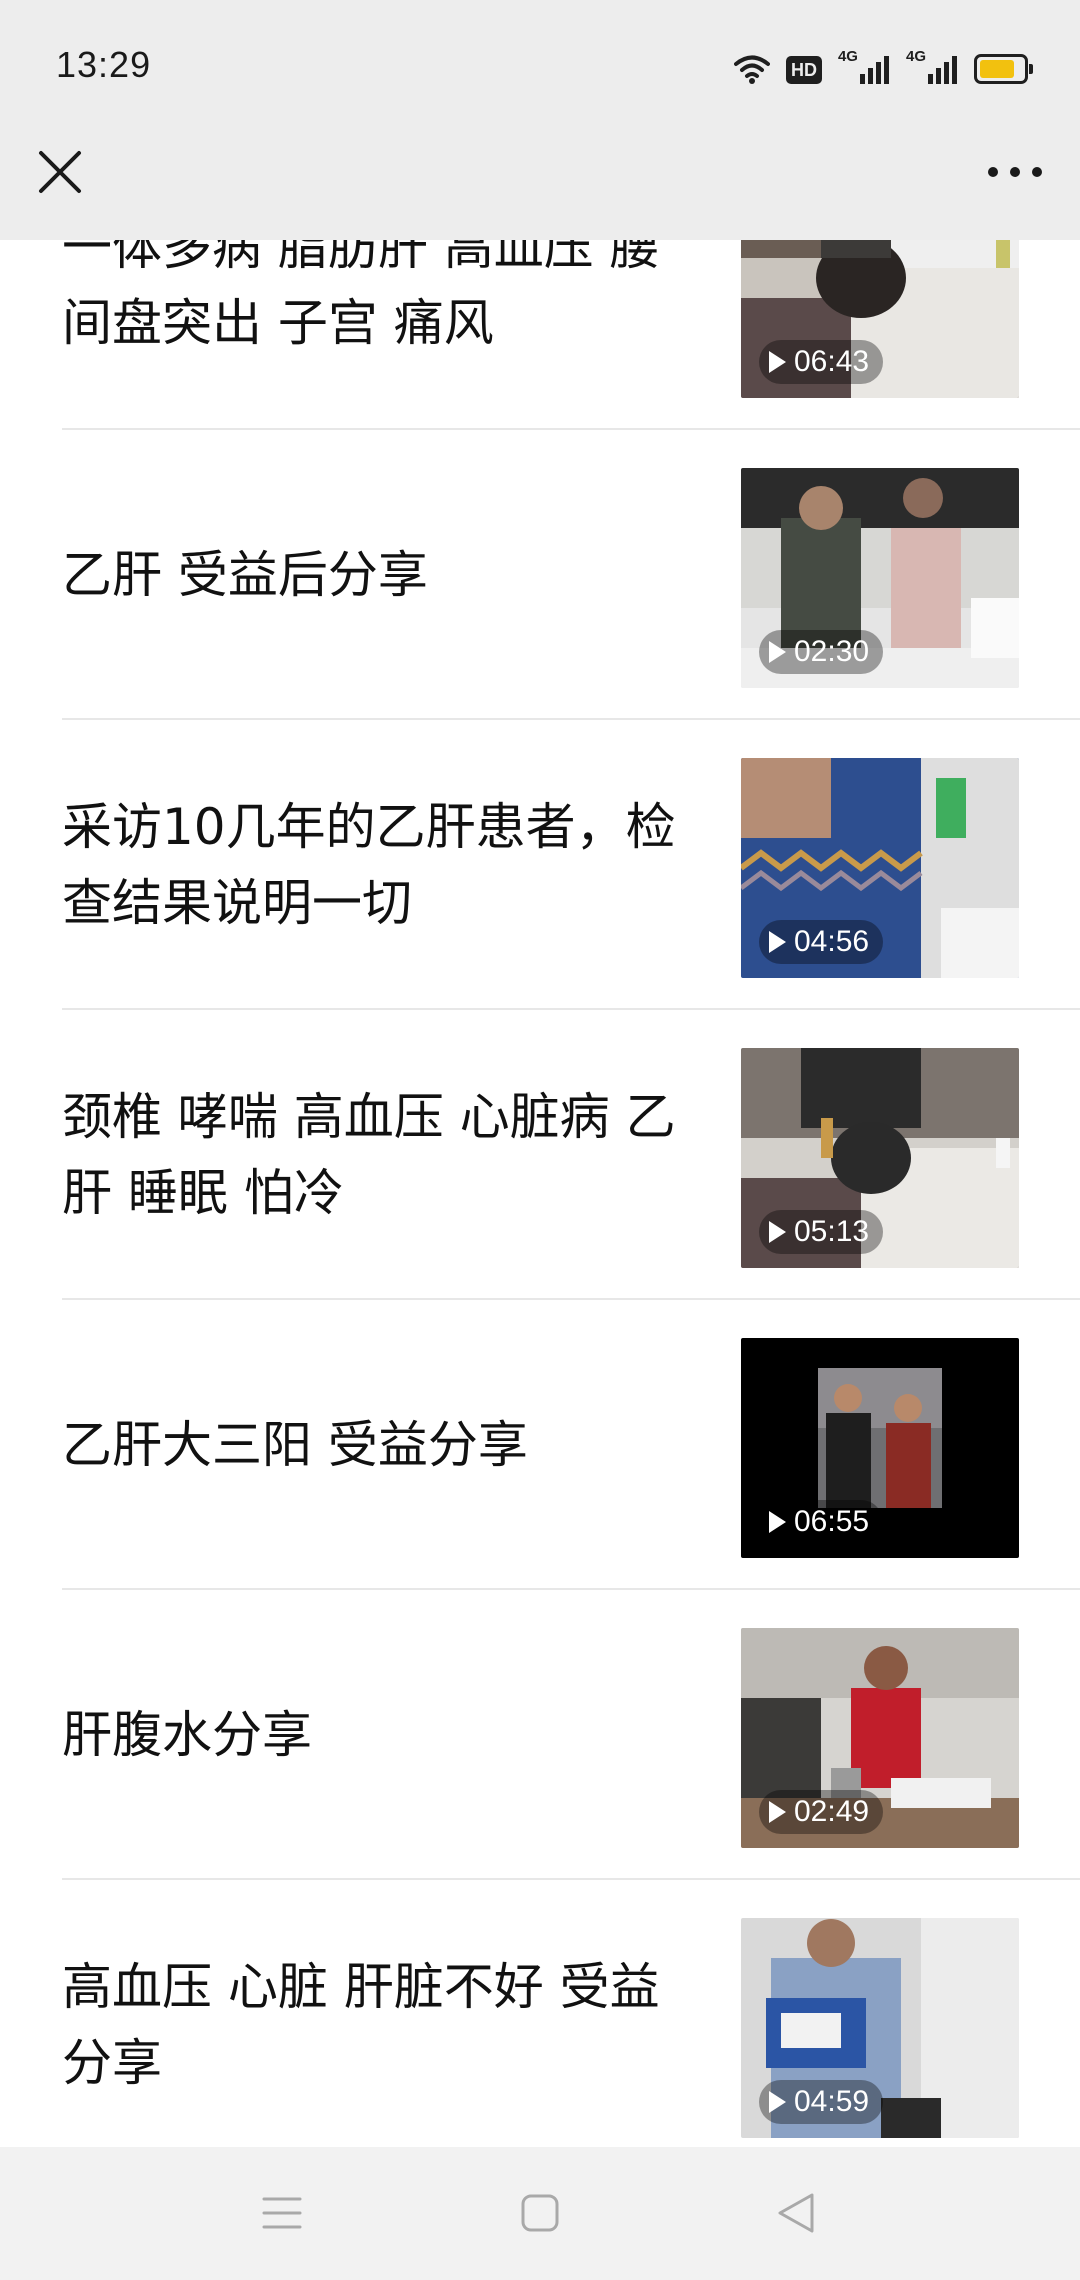 Image resolution: width=1080 pixels, height=2280 pixels. Describe the element at coordinates (751, 66) in the screenshot. I see `wifi-icon` at that location.